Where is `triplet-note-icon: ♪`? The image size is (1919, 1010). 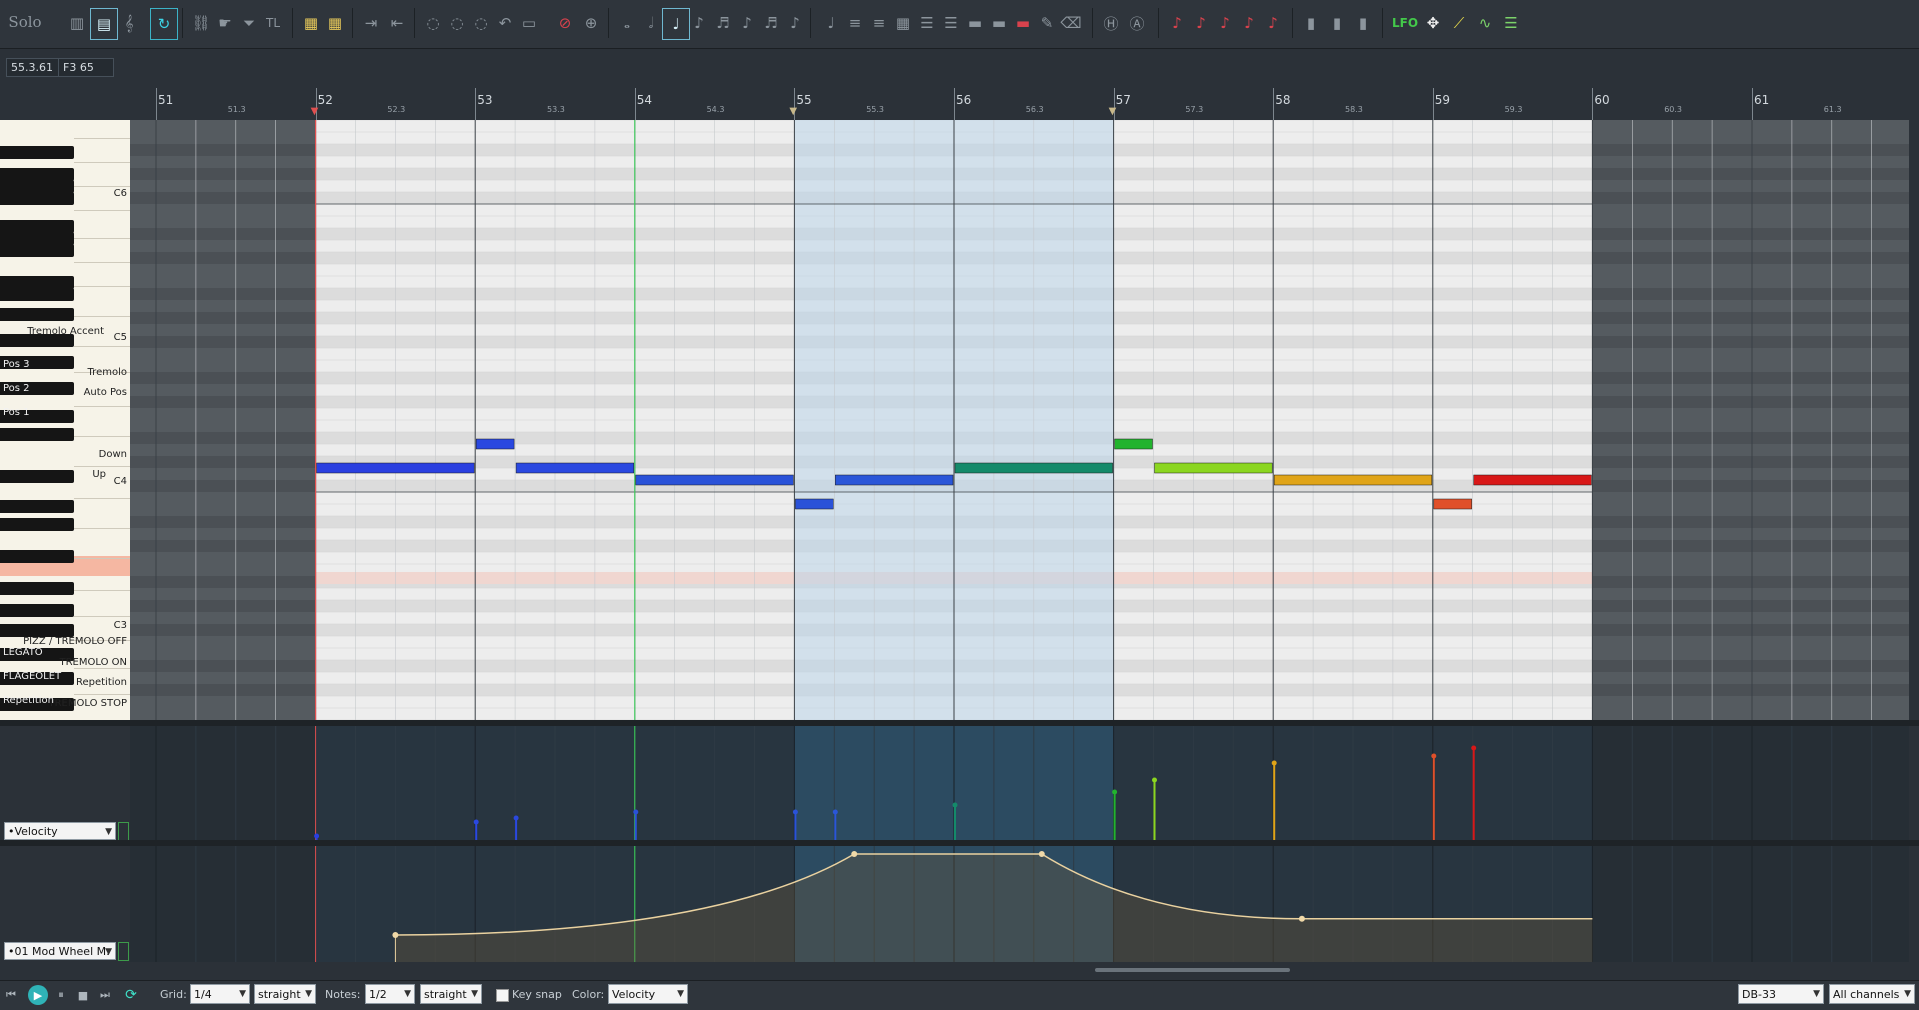
triplet-note-icon: ♪ is located at coordinates (795, 23).